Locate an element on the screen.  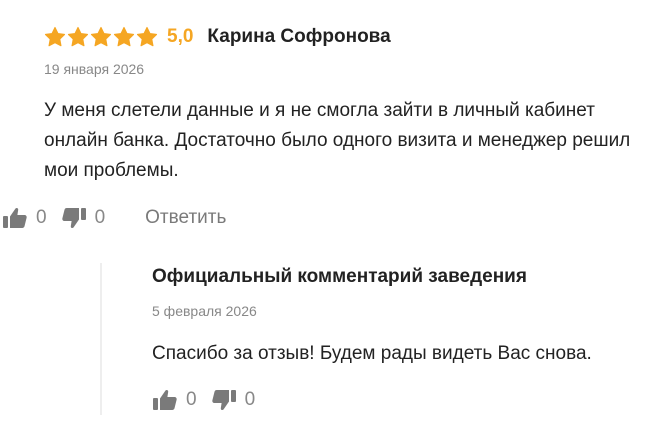
review-date: 19 января 2026 is located at coordinates (94, 69).